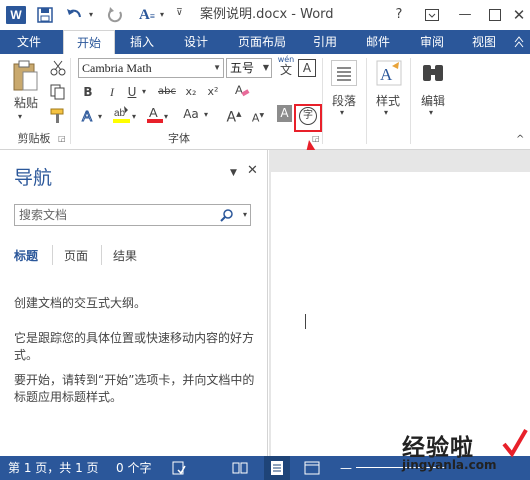 Image resolution: width=530 pixels, height=480 pixels. What do you see at coordinates (285, 70) in the screenshot?
I see `phonetic-char: 文` at bounding box center [285, 70].